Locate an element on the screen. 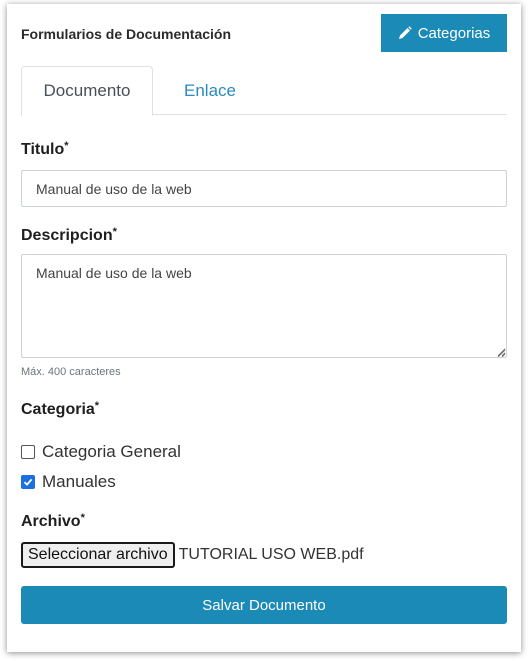 This screenshot has height=661, width=528. save-document-button: Salvar Documento is located at coordinates (264, 605).